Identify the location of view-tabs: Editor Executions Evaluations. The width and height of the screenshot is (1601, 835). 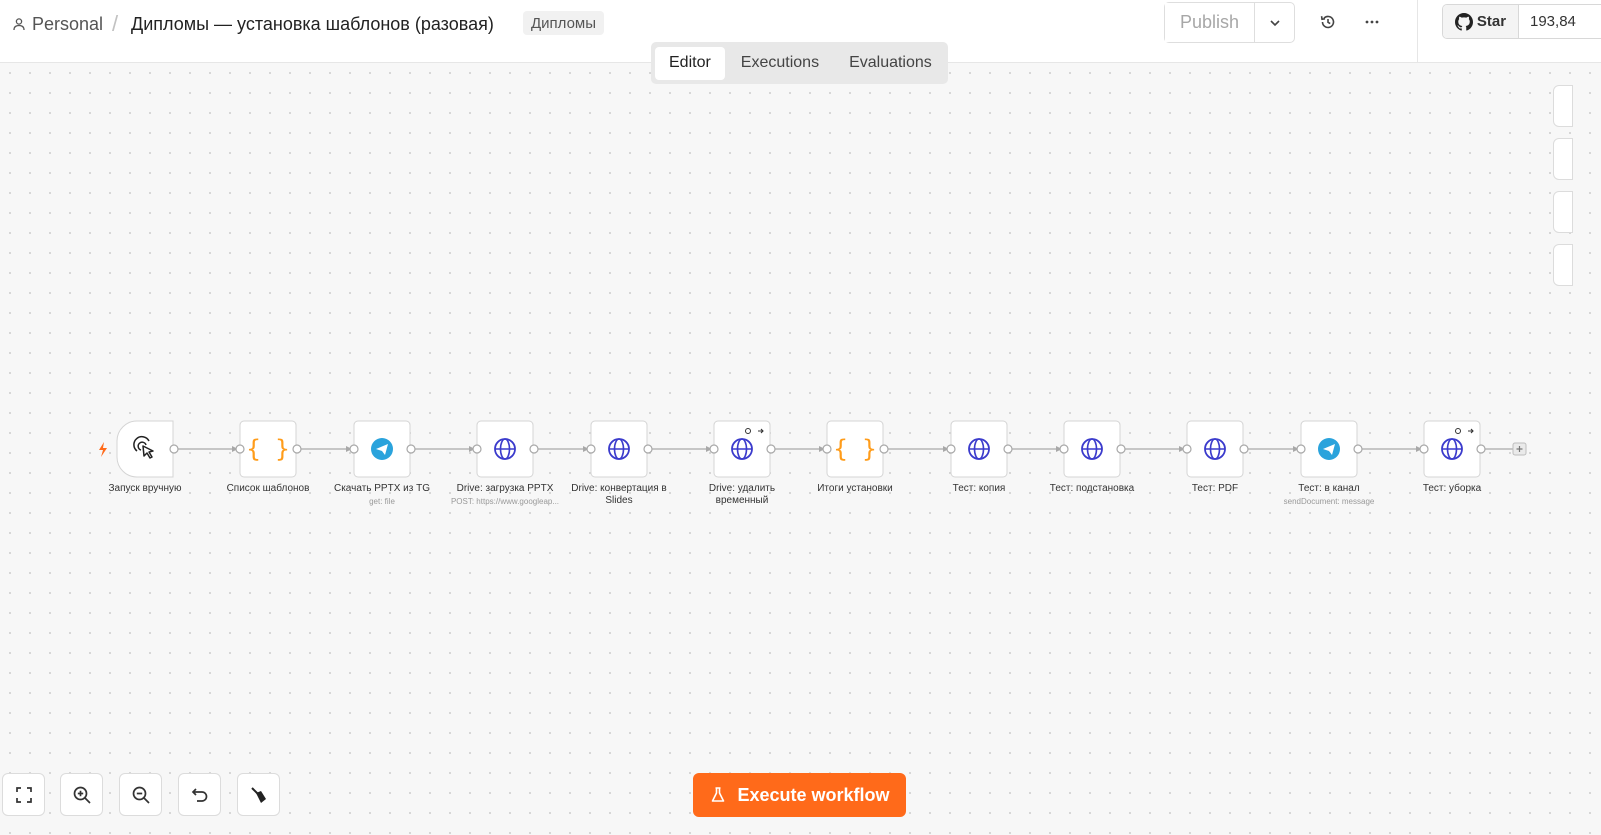
(799, 63).